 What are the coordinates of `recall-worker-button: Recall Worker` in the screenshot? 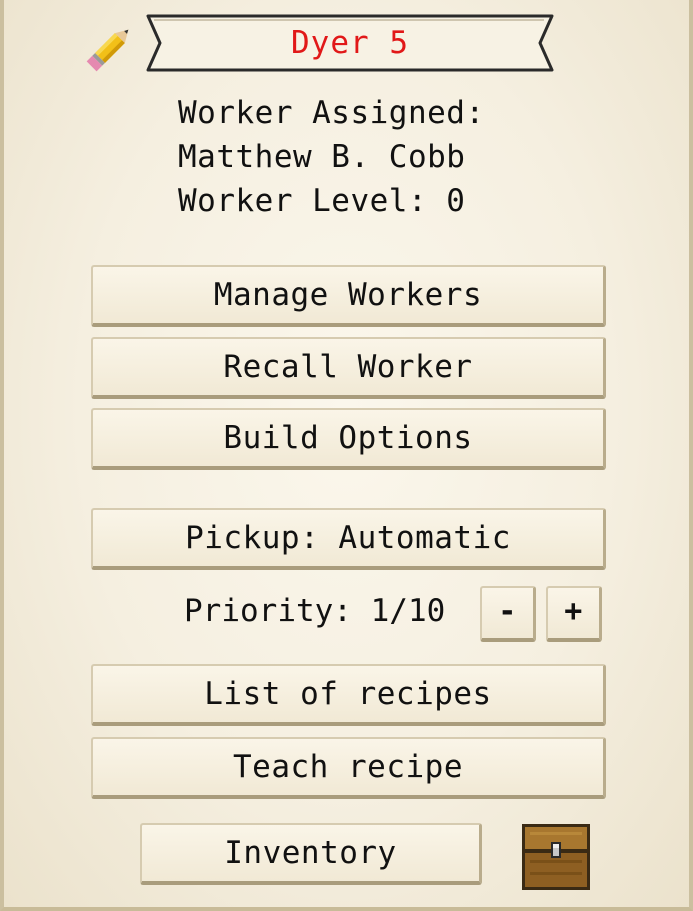 It's located at (348, 368).